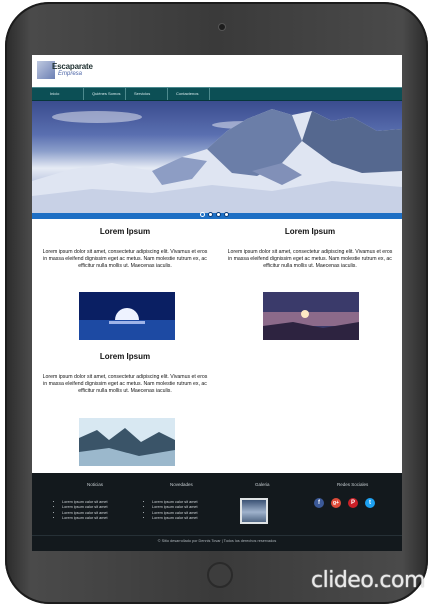 The width and height of the screenshot is (432, 606). Describe the element at coordinates (220, 575) in the screenshot. I see `home-button` at that location.